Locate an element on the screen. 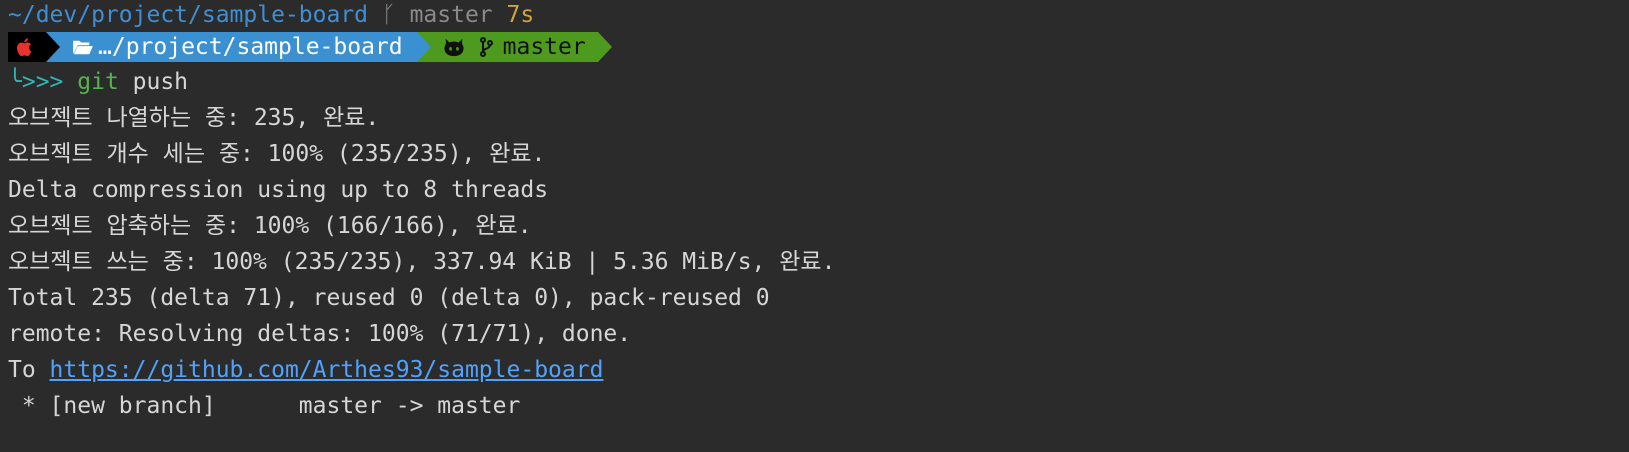 This screenshot has width=1629, height=452. command-args: push is located at coordinates (153, 82).